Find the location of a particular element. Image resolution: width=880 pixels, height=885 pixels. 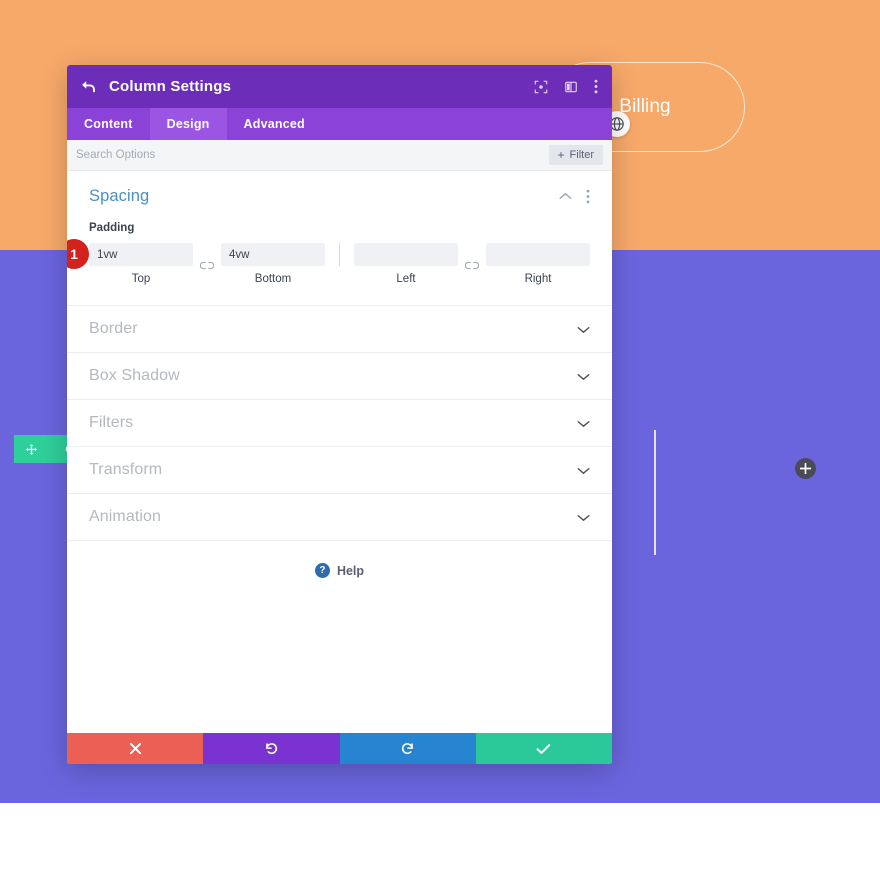

page-footer-background is located at coordinates (440, 844).